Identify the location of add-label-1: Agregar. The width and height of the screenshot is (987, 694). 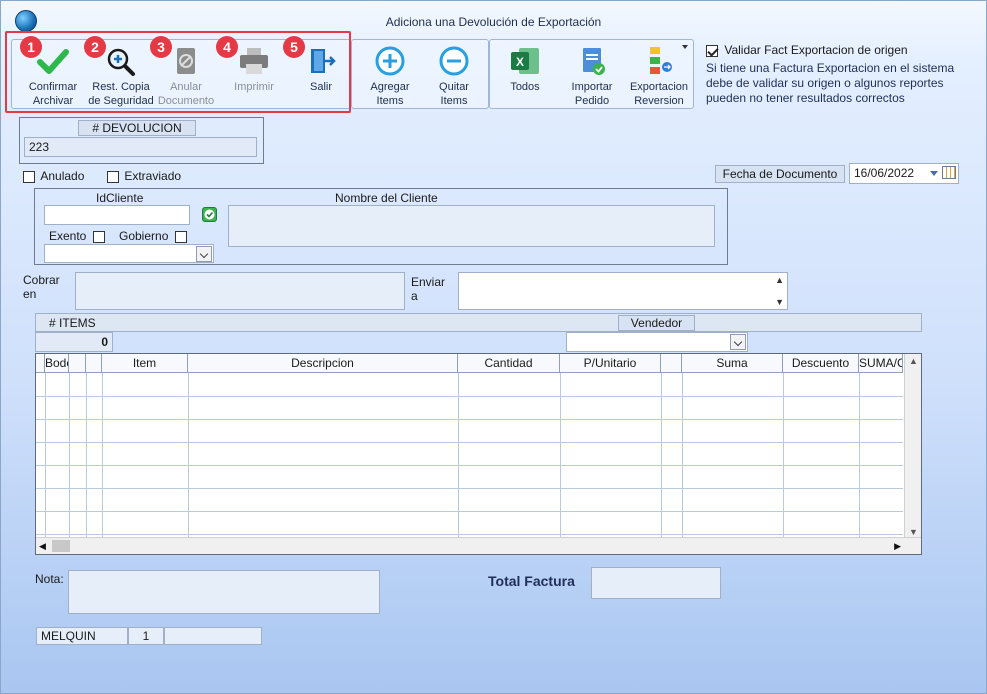
(390, 87).